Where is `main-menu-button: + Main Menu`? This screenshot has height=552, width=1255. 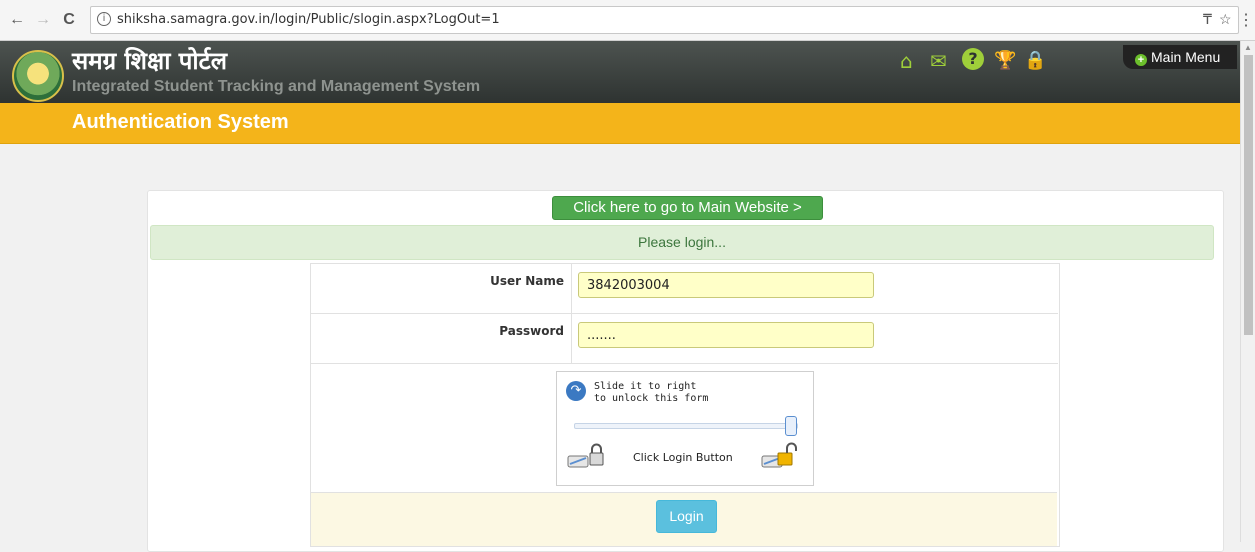 main-menu-button: + Main Menu is located at coordinates (1180, 57).